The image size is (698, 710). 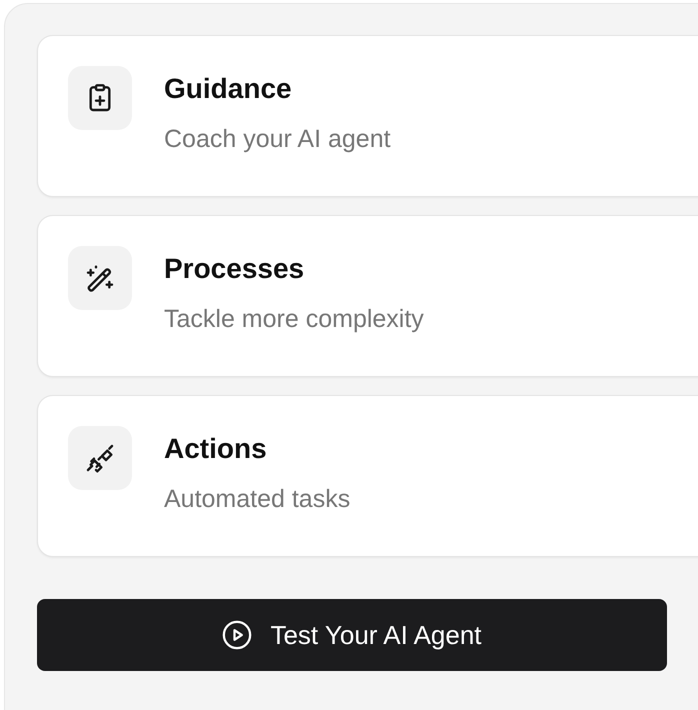 What do you see at coordinates (294, 319) in the screenshot?
I see `card-subtitle: Tackle more complexity` at bounding box center [294, 319].